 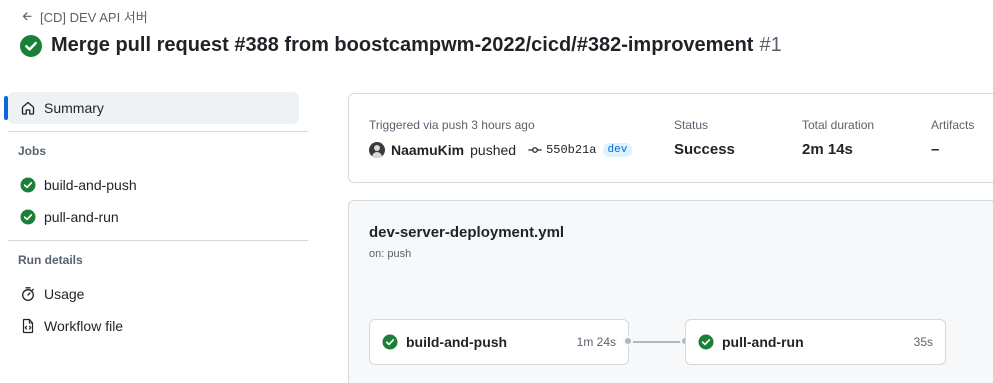 What do you see at coordinates (838, 125) in the screenshot?
I see `duration-label: Total duration` at bounding box center [838, 125].